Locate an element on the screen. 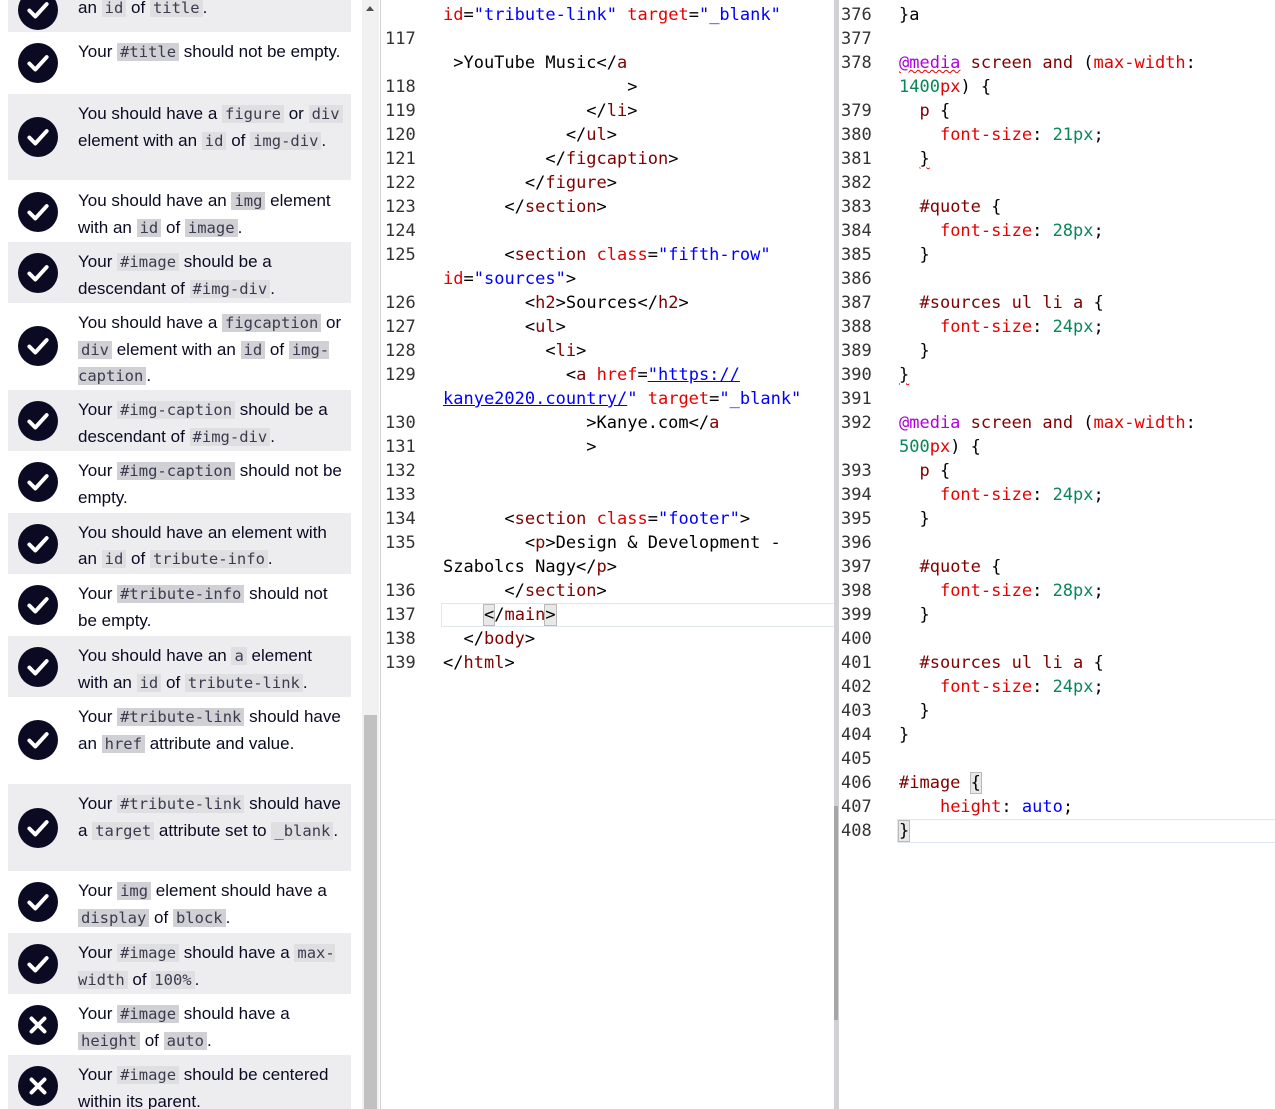 This screenshot has height=1109, width=1275. code-text: }a is located at coordinates (909, 15).